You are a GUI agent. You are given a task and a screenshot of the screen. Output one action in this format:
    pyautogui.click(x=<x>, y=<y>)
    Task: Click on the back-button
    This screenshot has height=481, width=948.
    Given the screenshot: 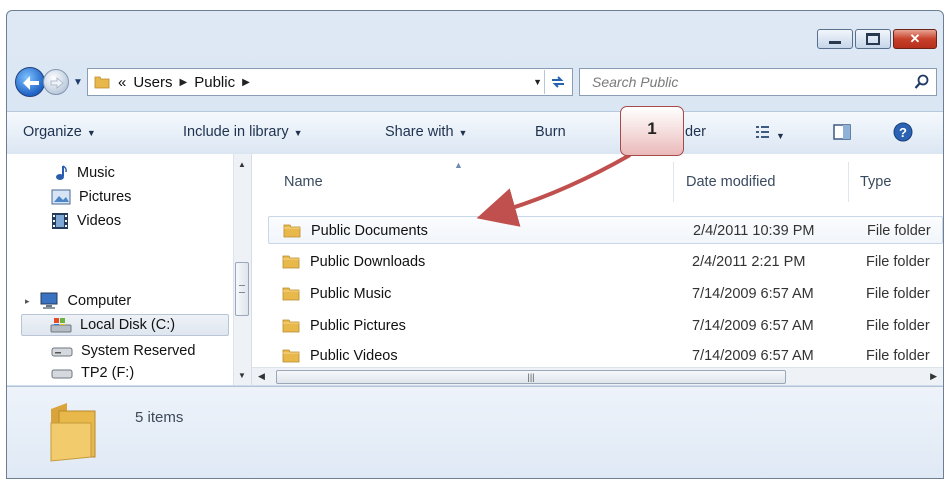 What is the action you would take?
    pyautogui.click(x=30, y=82)
    